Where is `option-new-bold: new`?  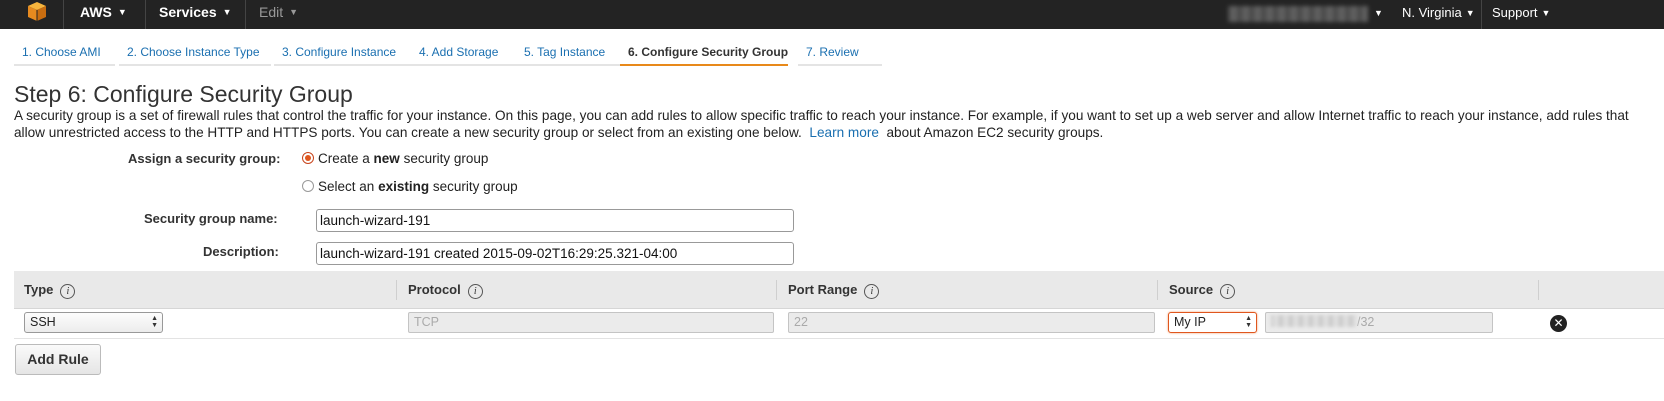 option-new-bold: new is located at coordinates (386, 158).